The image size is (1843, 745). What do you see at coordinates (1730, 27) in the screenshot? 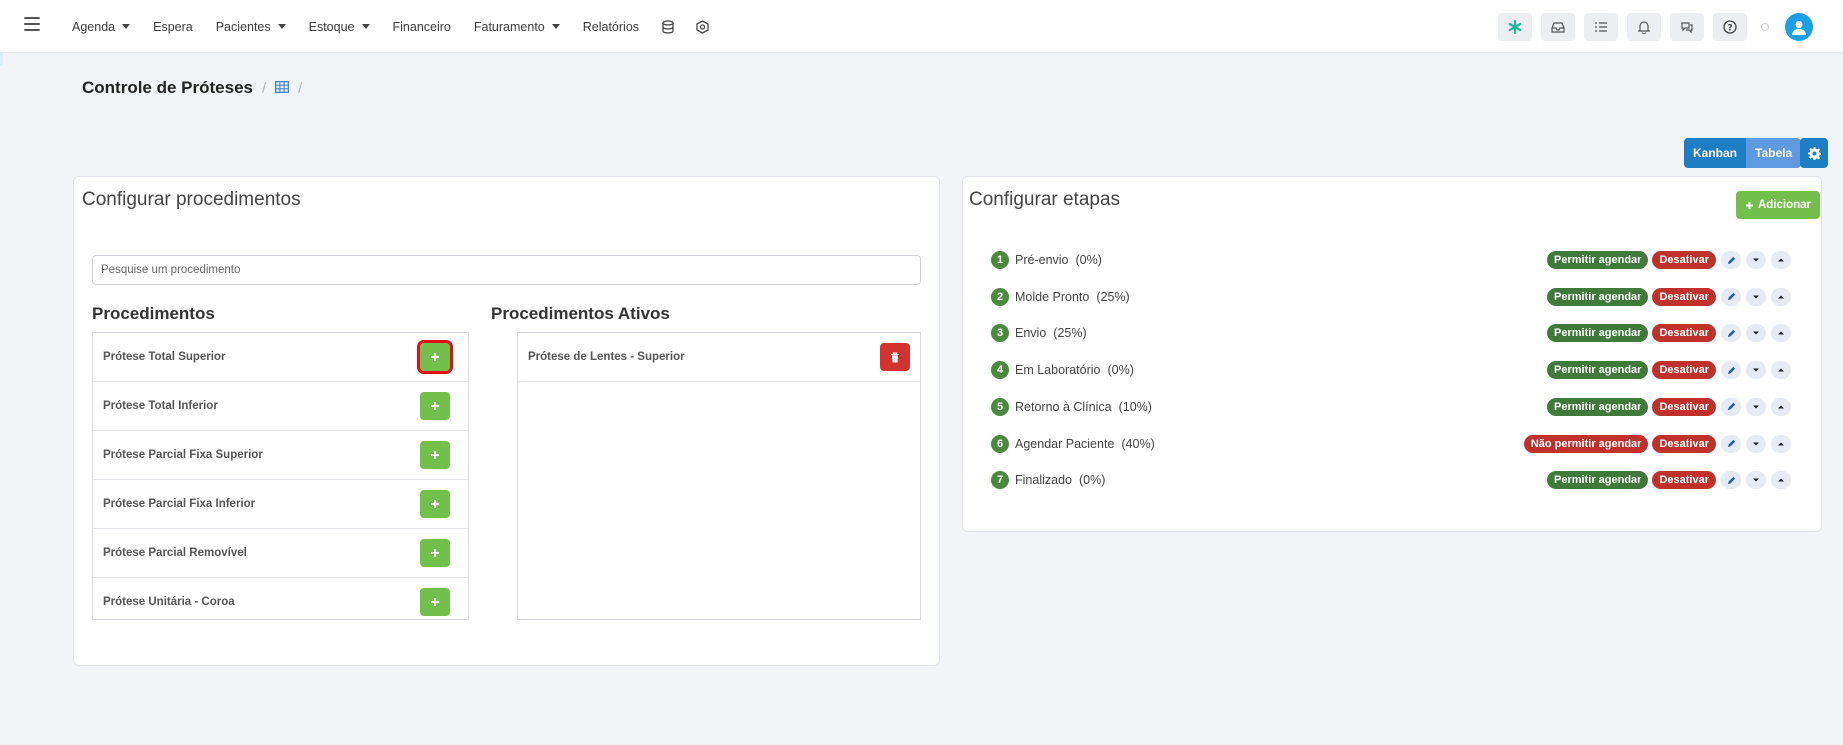
I see `help-icon: ?` at bounding box center [1730, 27].